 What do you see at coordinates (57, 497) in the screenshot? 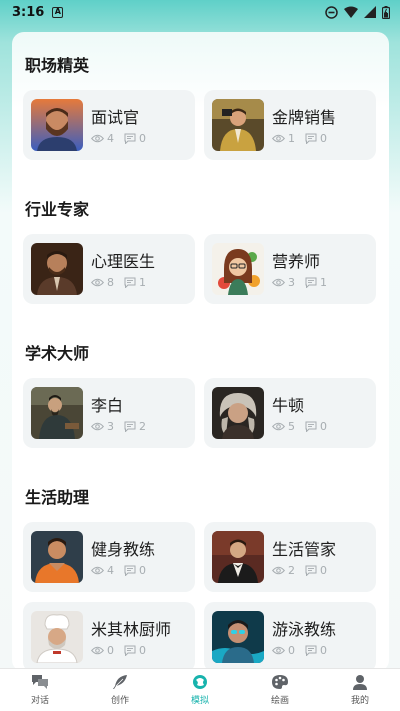
I see `section-title-life: 生活助理` at bounding box center [57, 497].